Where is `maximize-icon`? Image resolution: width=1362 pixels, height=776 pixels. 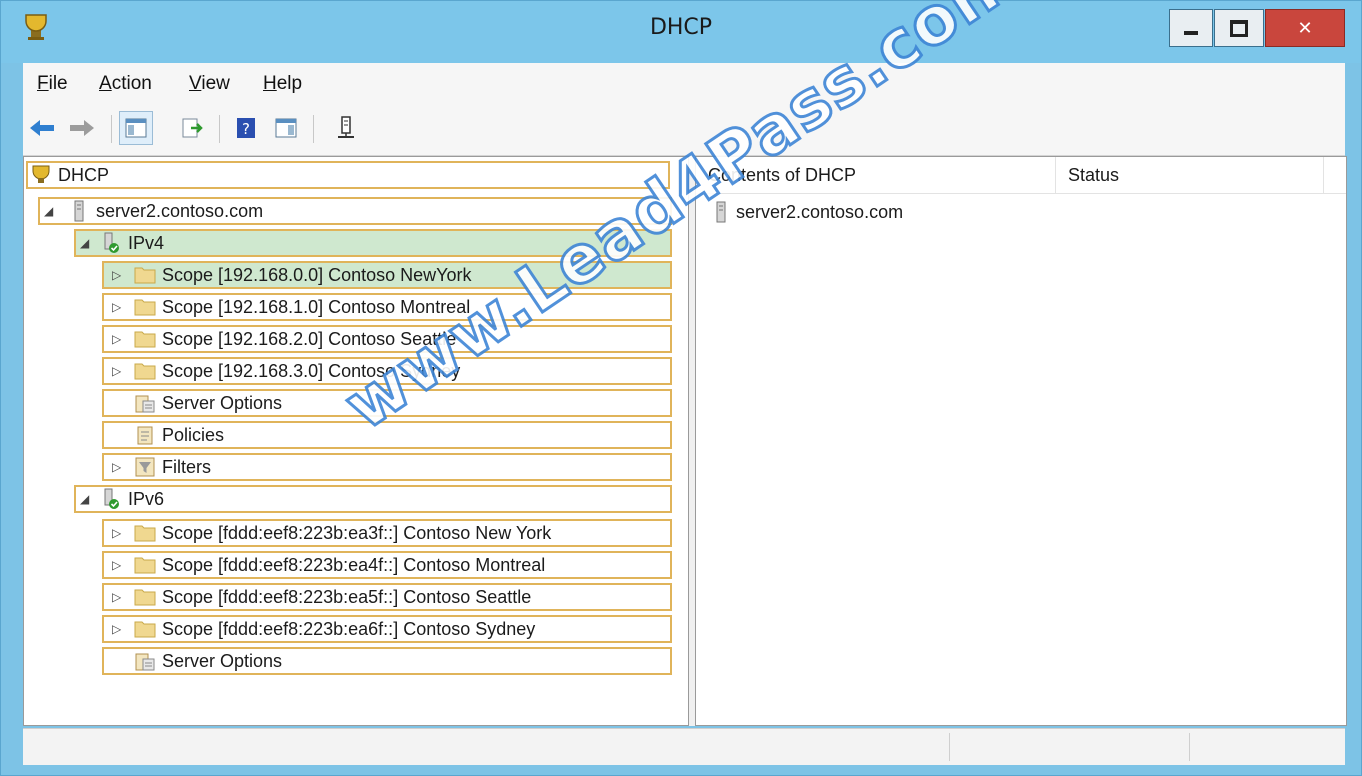 maximize-icon is located at coordinates (1239, 28).